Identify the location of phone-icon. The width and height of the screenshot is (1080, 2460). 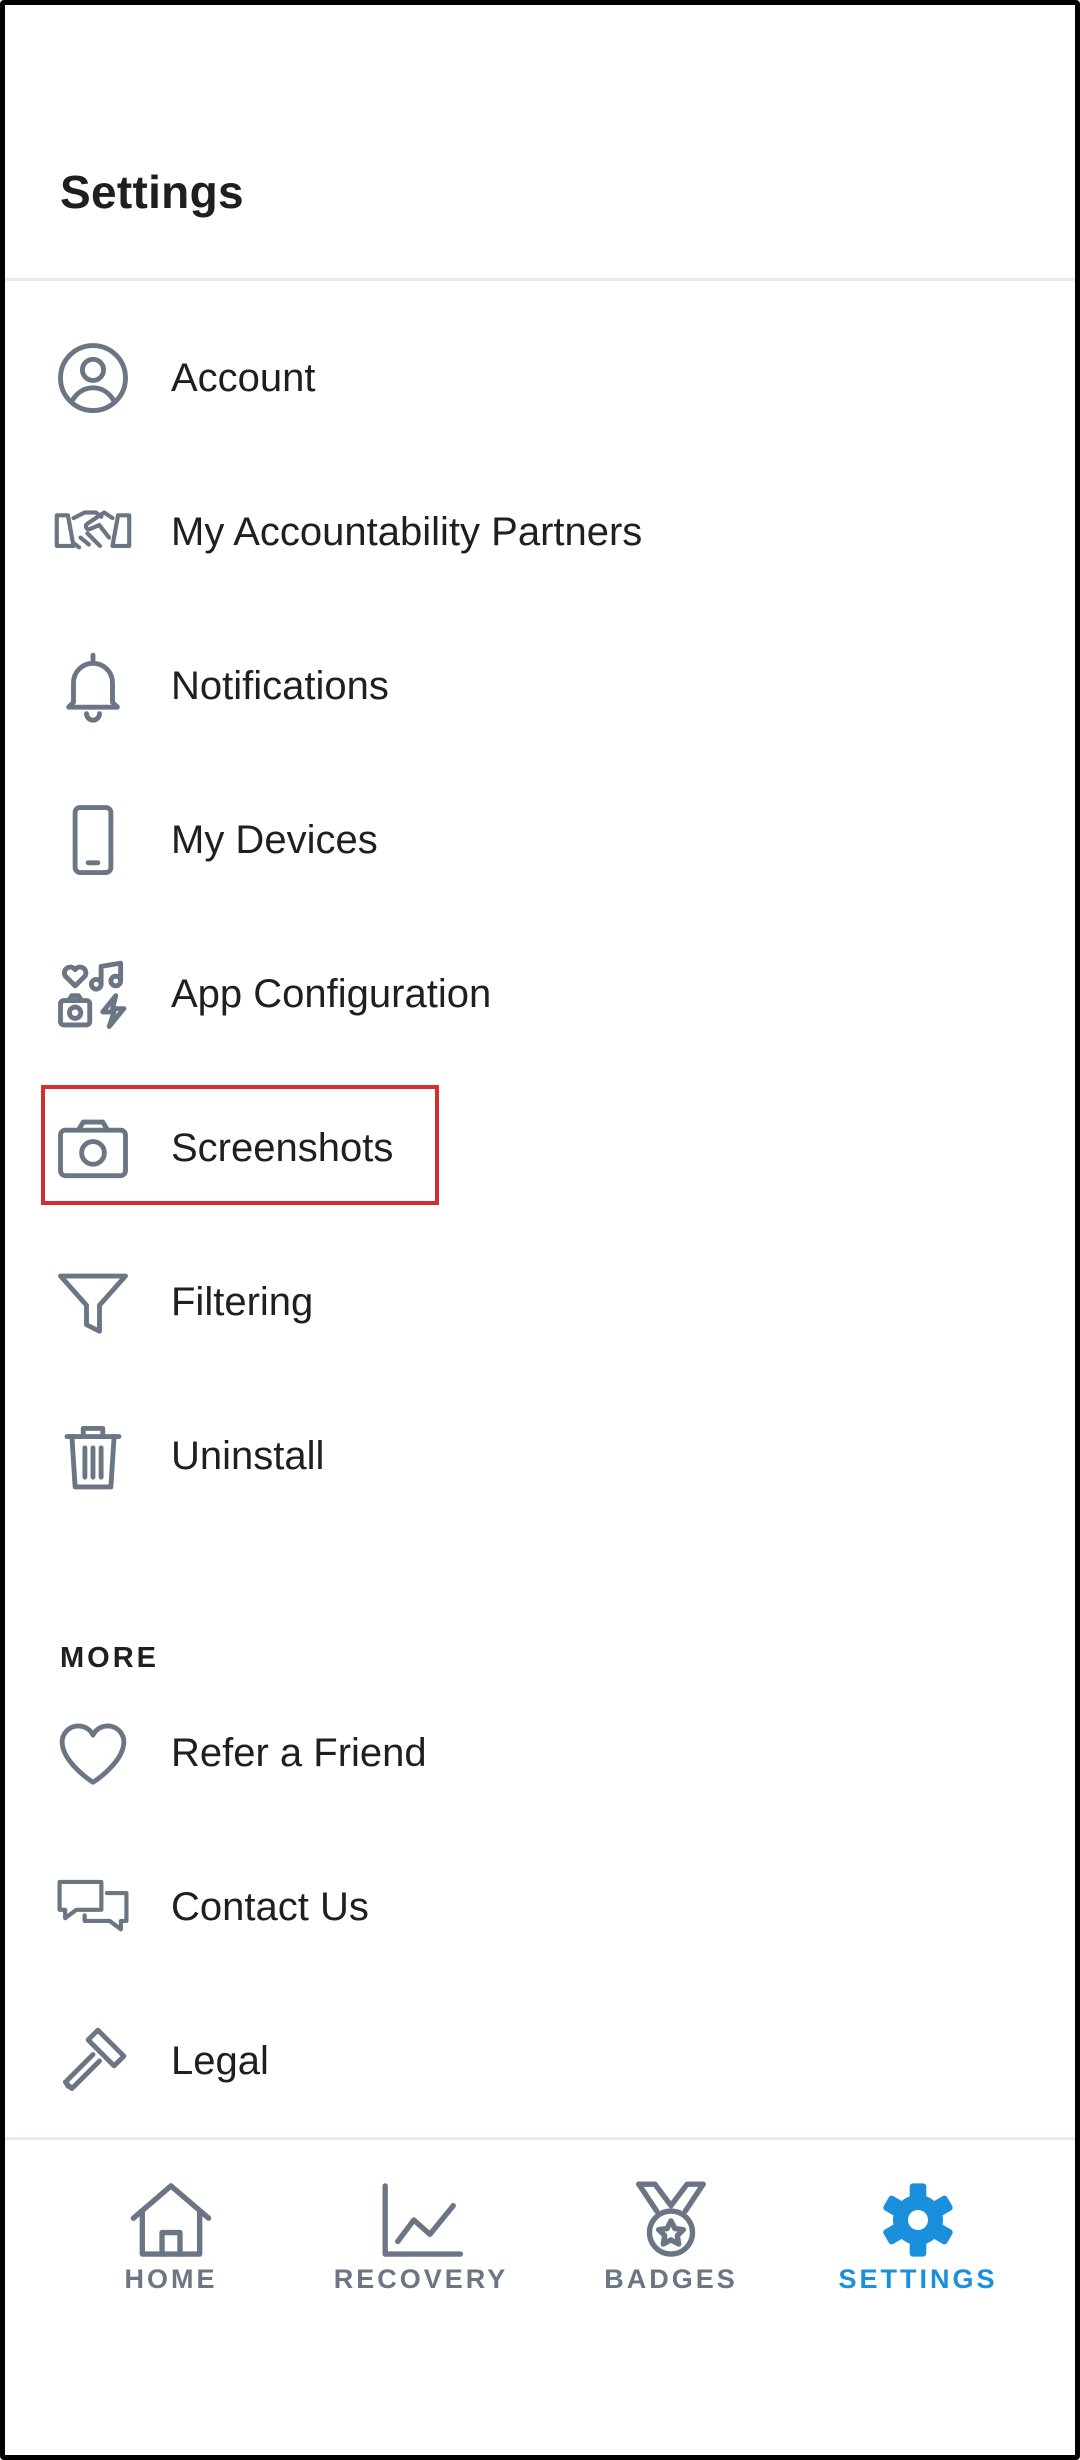
(93, 840).